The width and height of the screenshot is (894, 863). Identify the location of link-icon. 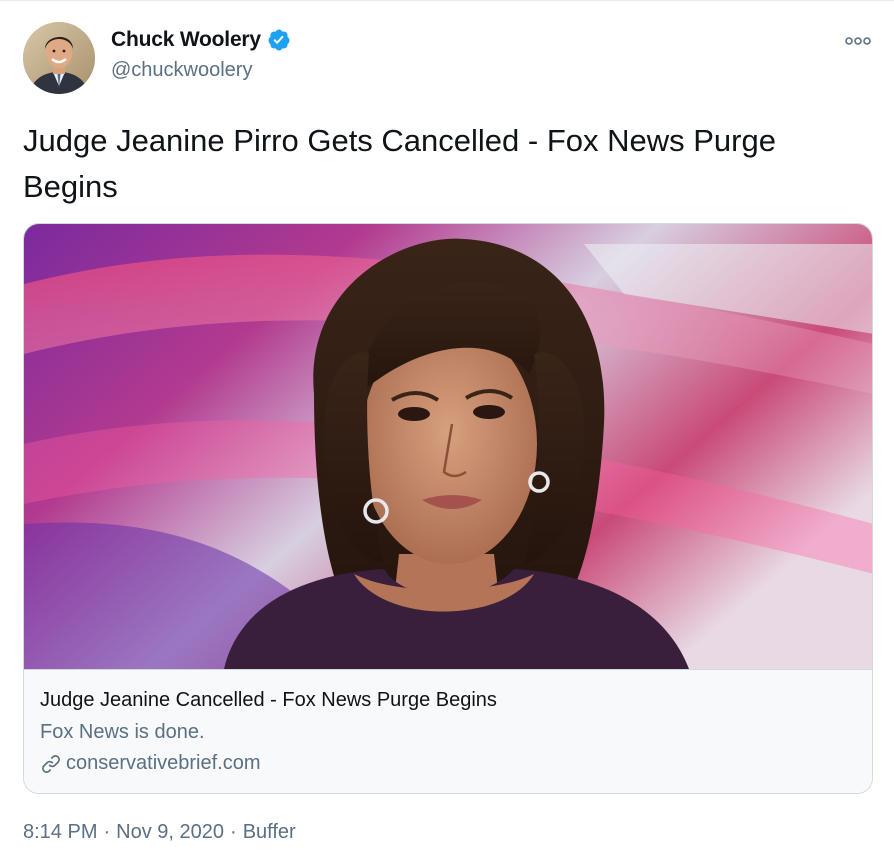
(51, 764).